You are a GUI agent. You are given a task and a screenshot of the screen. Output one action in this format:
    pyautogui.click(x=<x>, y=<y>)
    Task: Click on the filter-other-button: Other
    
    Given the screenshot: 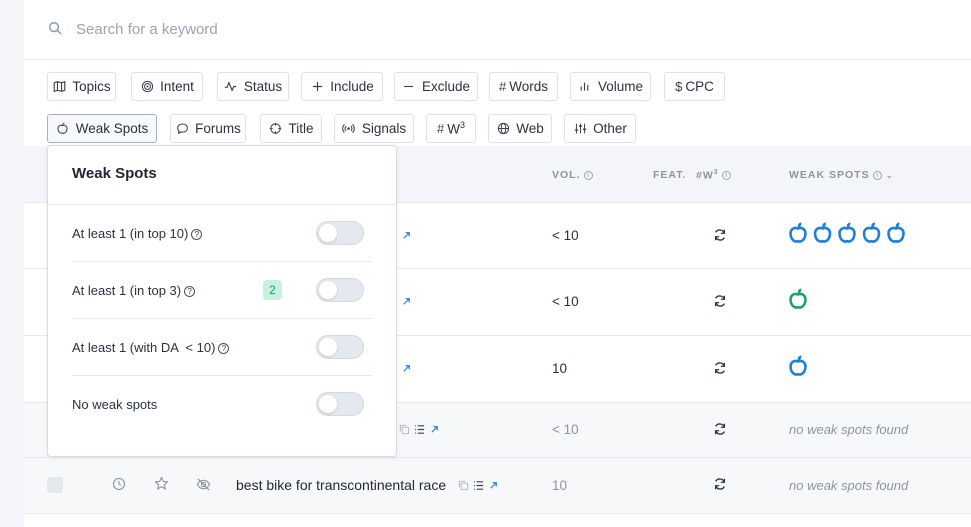 What is the action you would take?
    pyautogui.click(x=600, y=128)
    